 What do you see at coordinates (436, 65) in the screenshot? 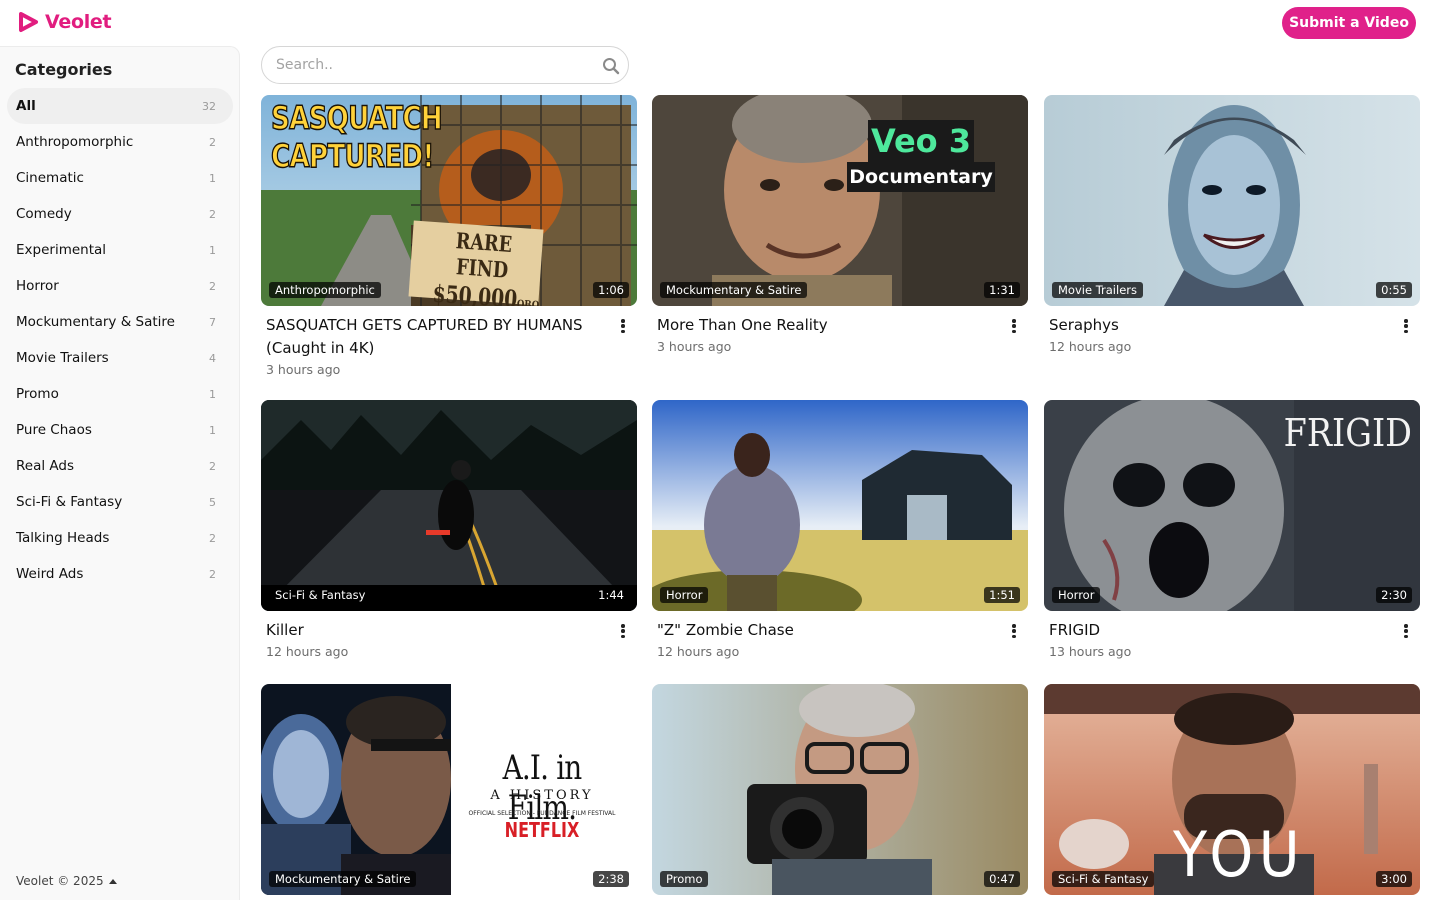
I see `search-input` at bounding box center [436, 65].